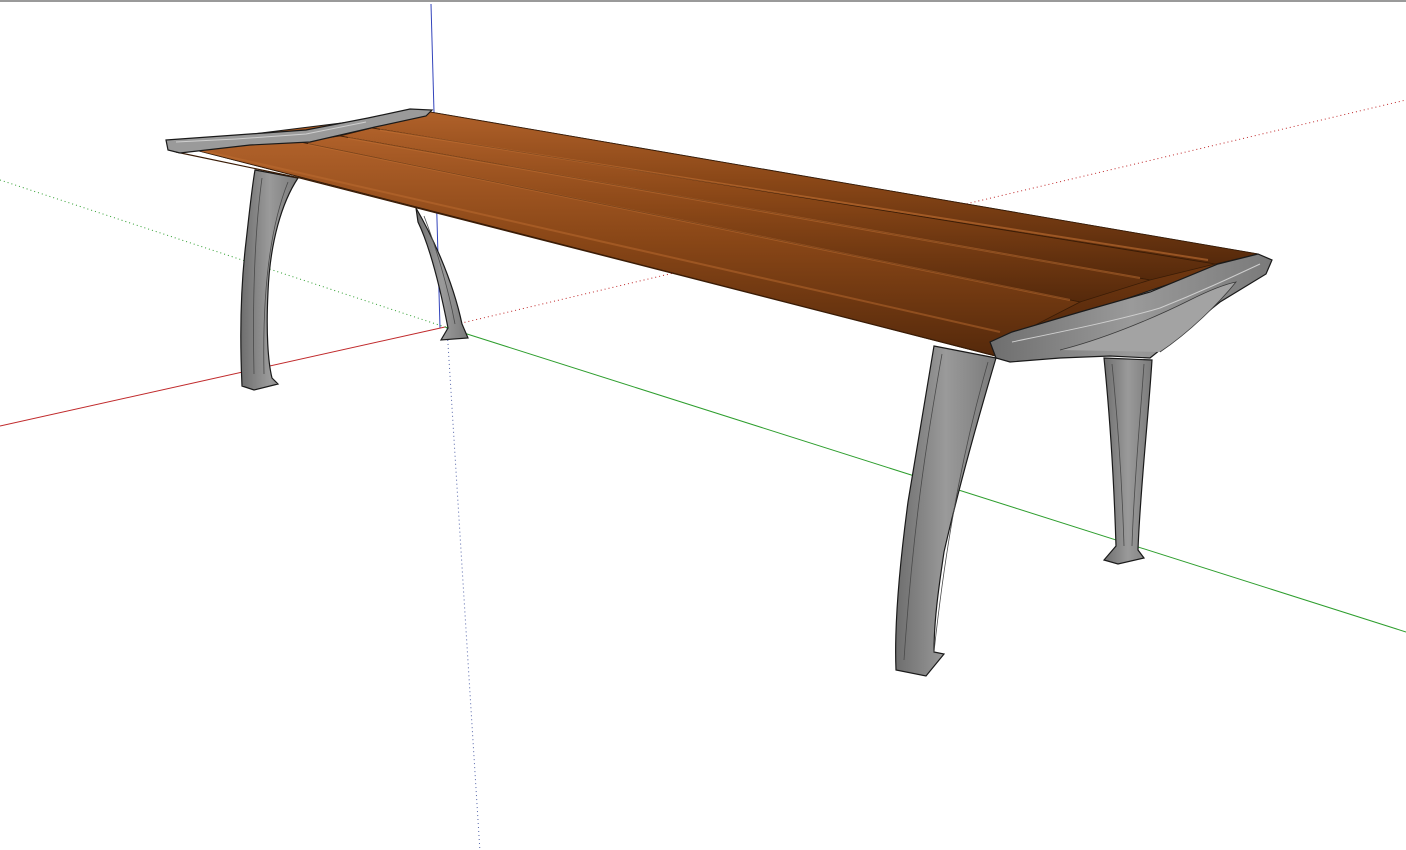  What do you see at coordinates (270, 280) in the screenshot?
I see `front-left-leg` at bounding box center [270, 280].